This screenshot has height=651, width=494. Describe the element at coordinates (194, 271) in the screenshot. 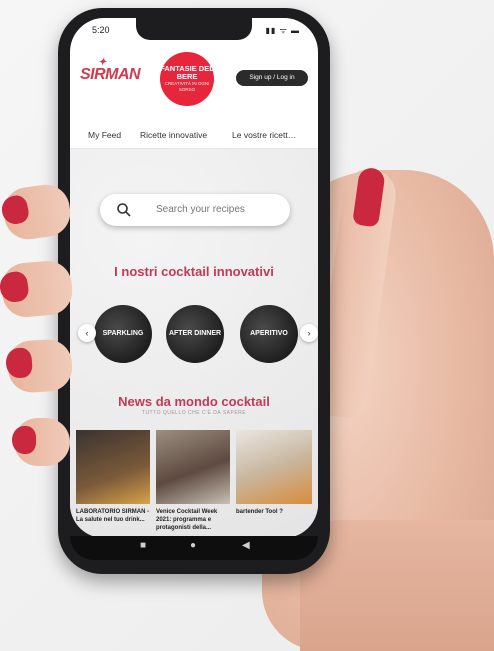

I see `cocktails-section-title: I nostri cocktail innovativi` at that location.